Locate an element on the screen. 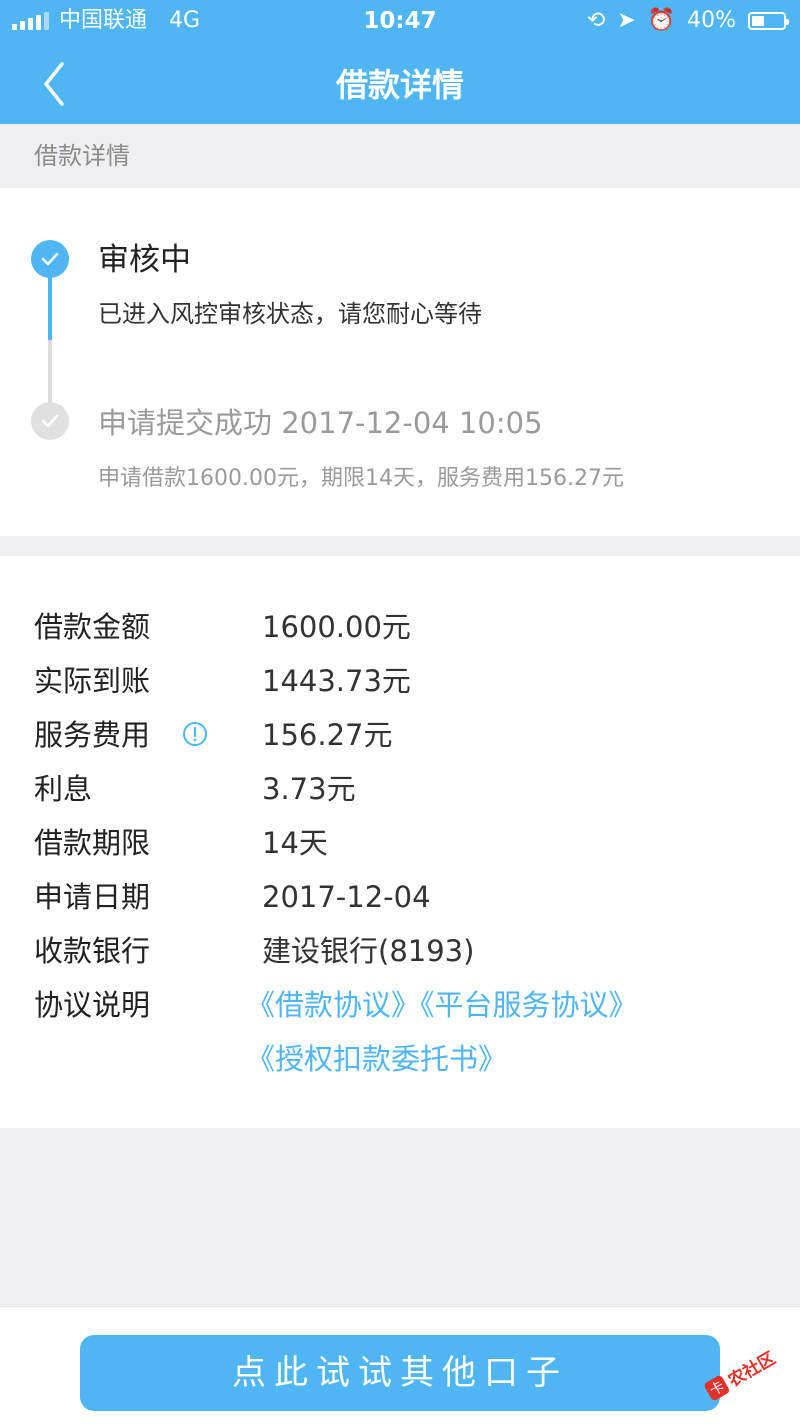 The height and width of the screenshot is (1424, 800). step-current-title: 审核中 is located at coordinates (144, 260).